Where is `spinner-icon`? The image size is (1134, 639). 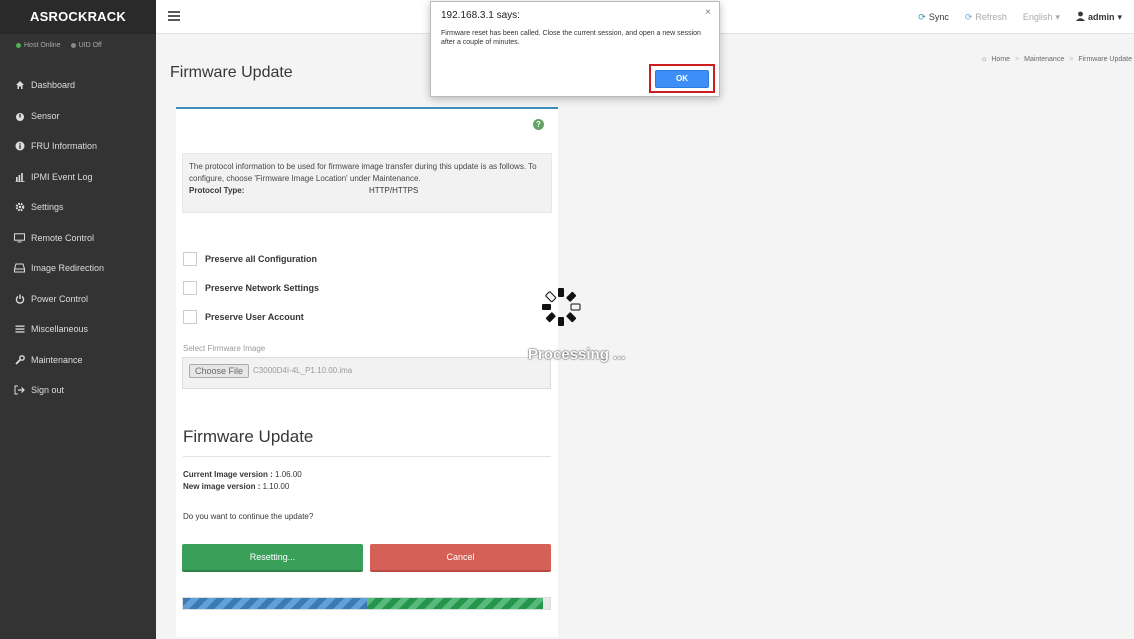 spinner-icon is located at coordinates (561, 307).